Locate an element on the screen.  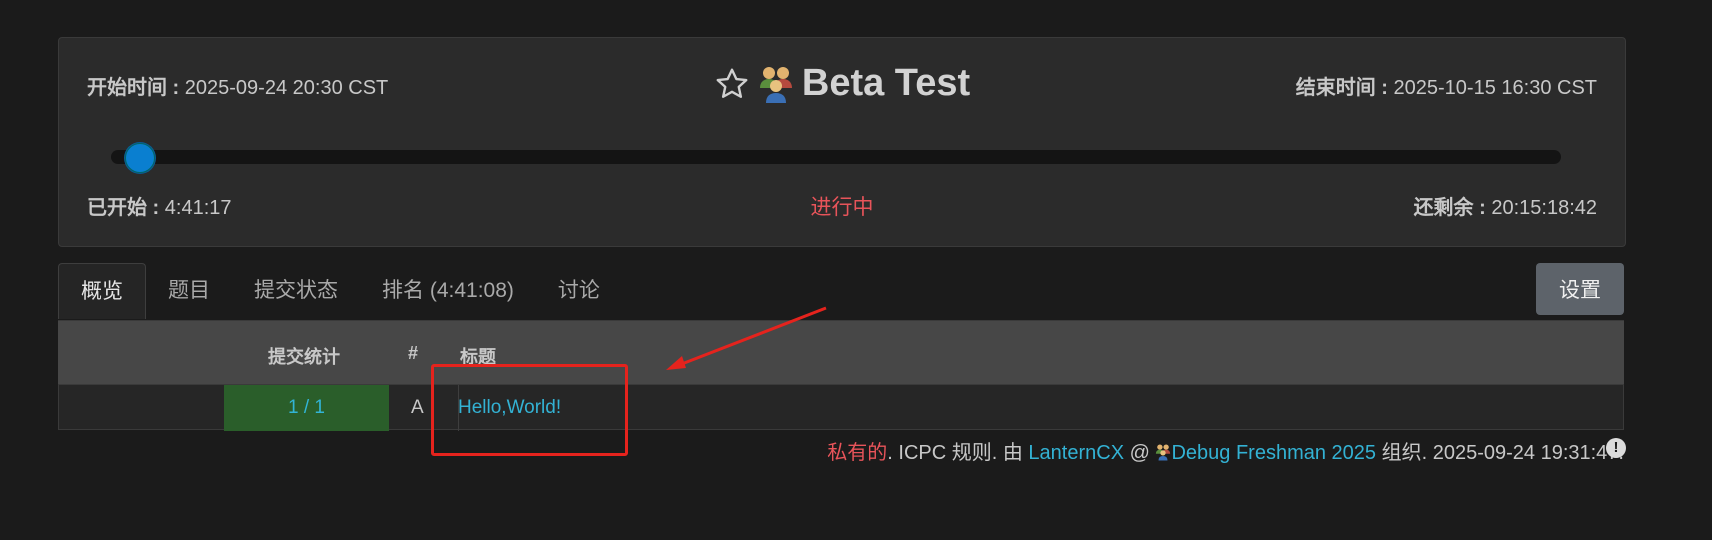
star-icon is located at coordinates (732, 84).